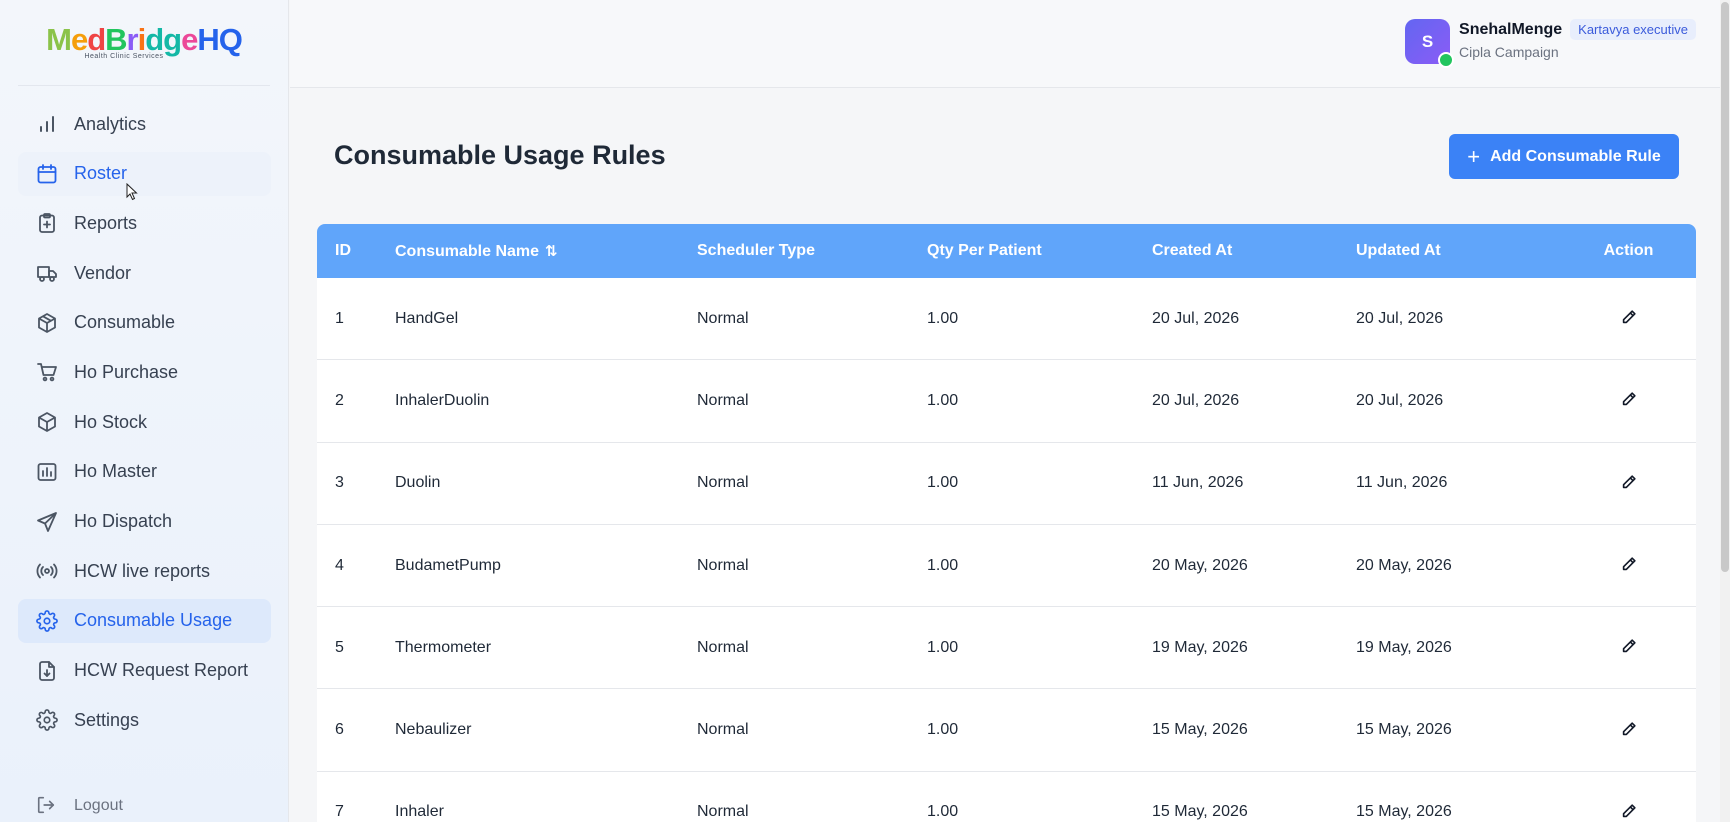 This screenshot has width=1730, height=822. I want to click on cell-id: 4, so click(339, 565).